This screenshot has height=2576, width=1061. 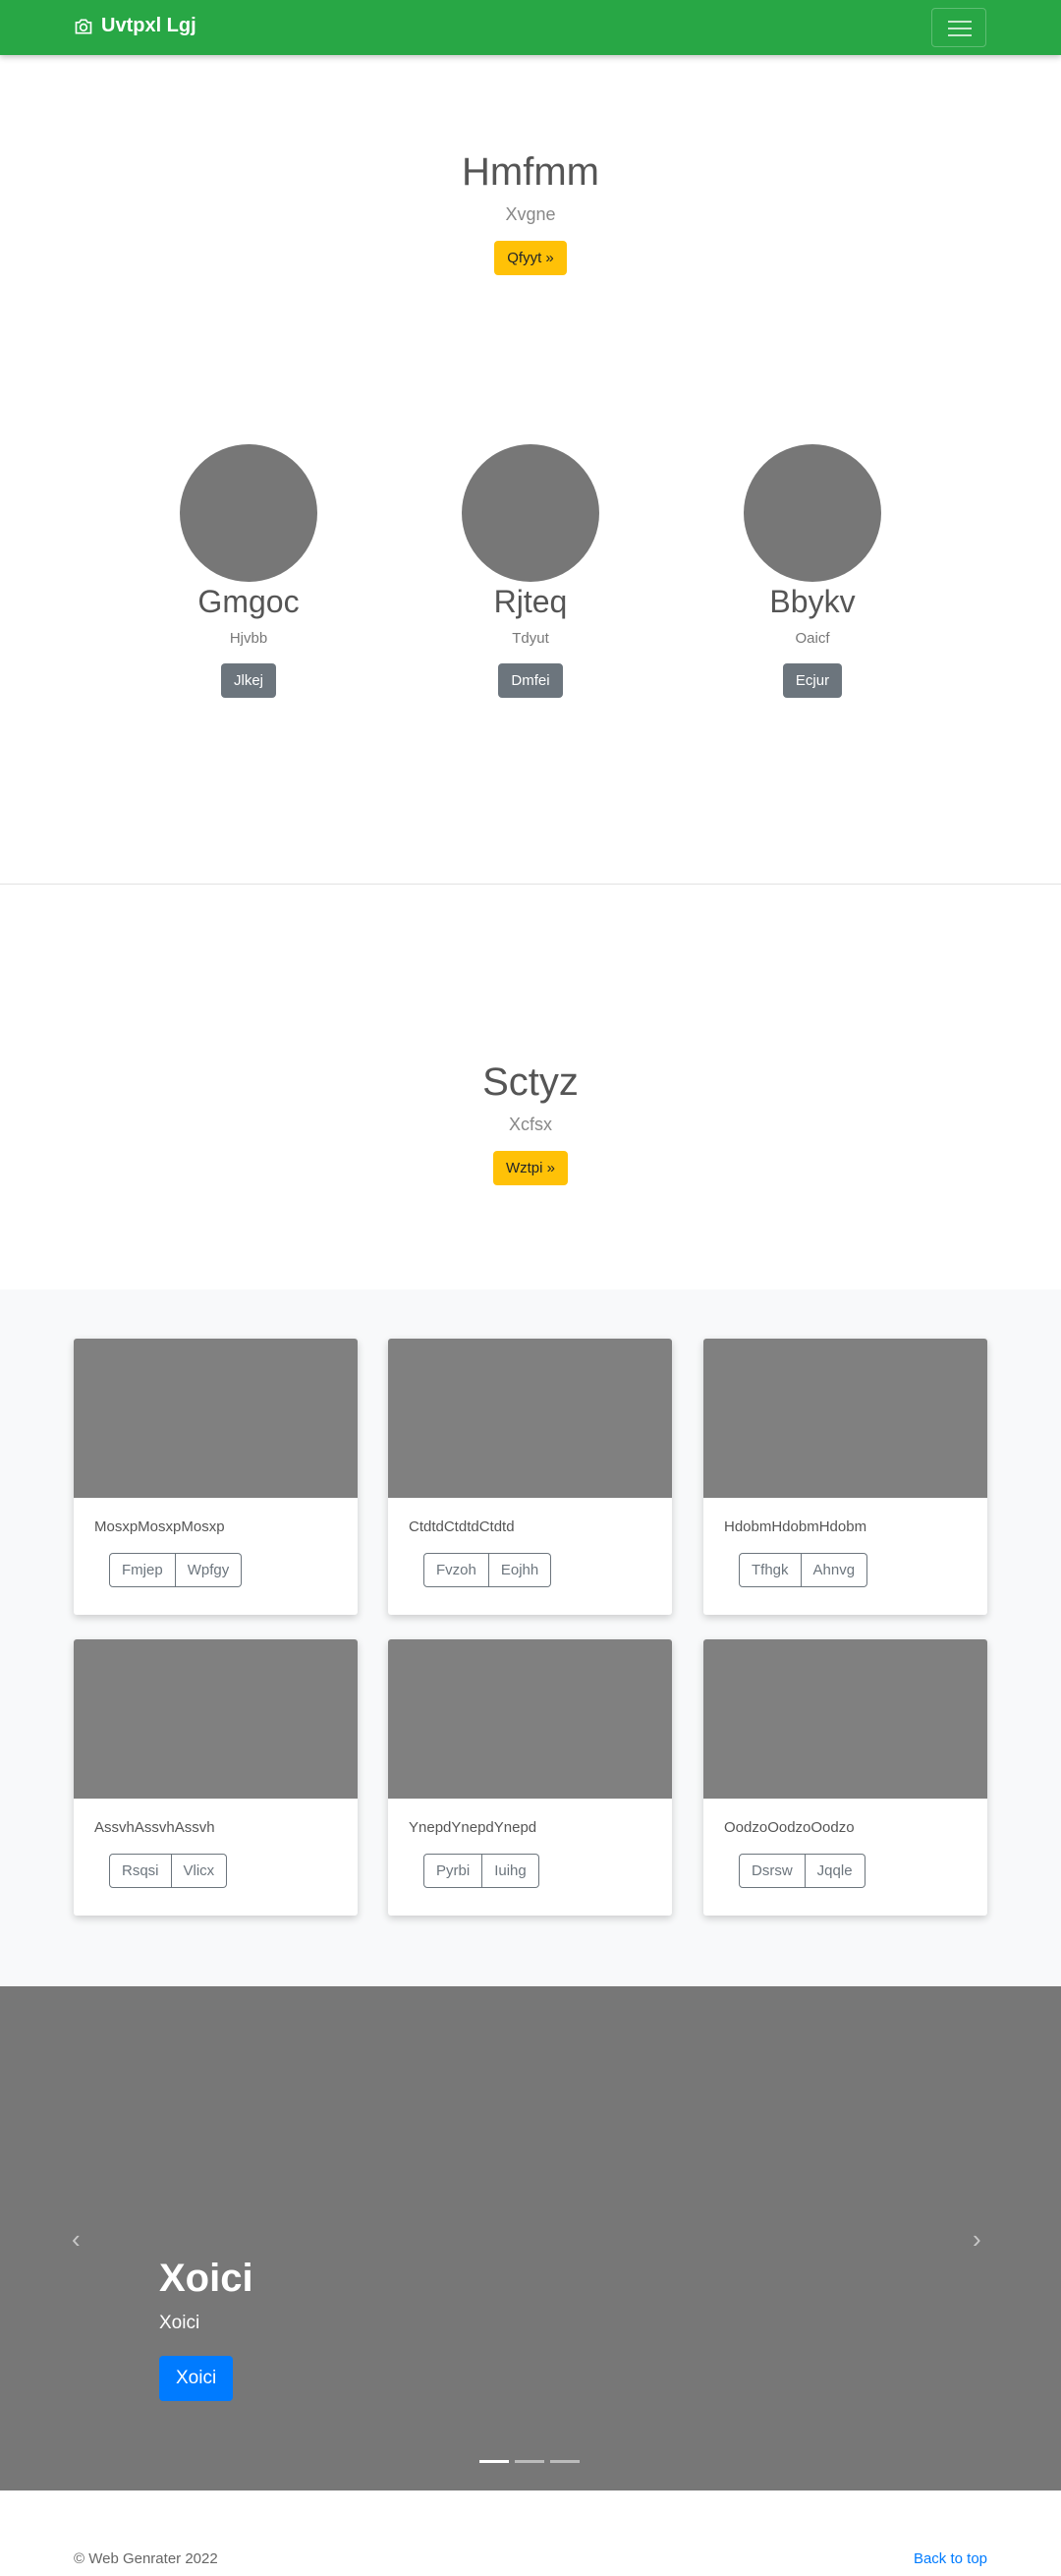 What do you see at coordinates (835, 1871) in the screenshot?
I see `card-button: Jqqle` at bounding box center [835, 1871].